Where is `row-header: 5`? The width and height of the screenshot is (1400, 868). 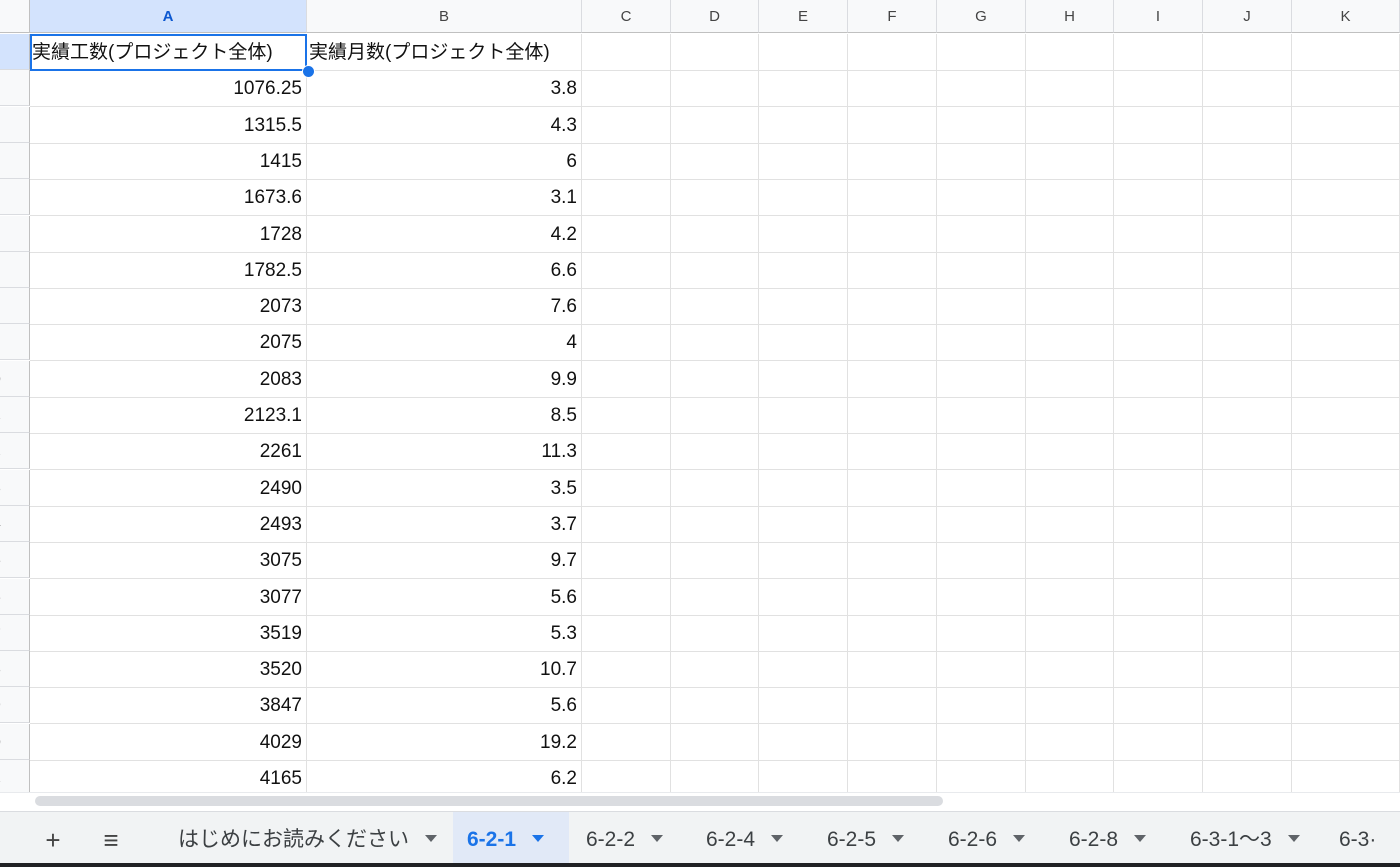 row-header: 5 is located at coordinates (15, 560).